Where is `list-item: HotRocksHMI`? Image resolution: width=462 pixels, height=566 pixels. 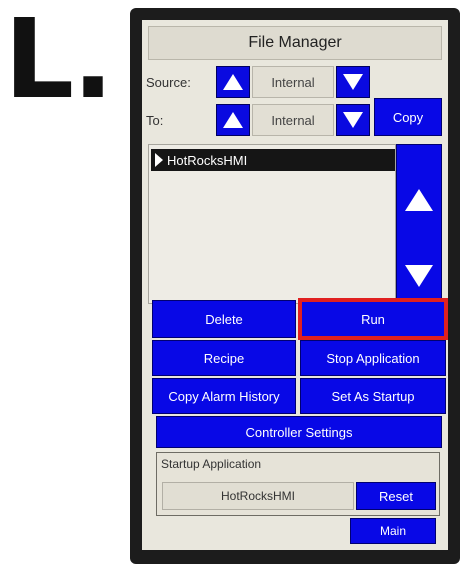 list-item: HotRocksHMI is located at coordinates (273, 160).